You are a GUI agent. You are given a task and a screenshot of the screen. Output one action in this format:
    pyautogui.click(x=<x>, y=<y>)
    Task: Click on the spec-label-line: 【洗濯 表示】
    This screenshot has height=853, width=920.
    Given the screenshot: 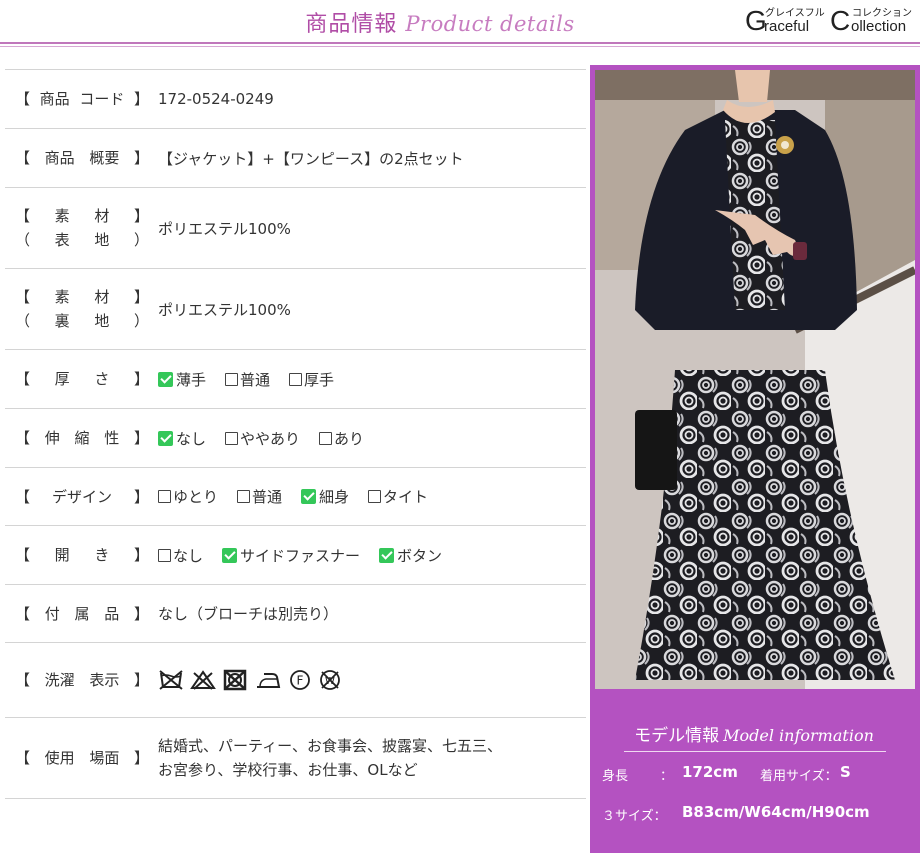 What is the action you would take?
    pyautogui.click(x=82, y=680)
    